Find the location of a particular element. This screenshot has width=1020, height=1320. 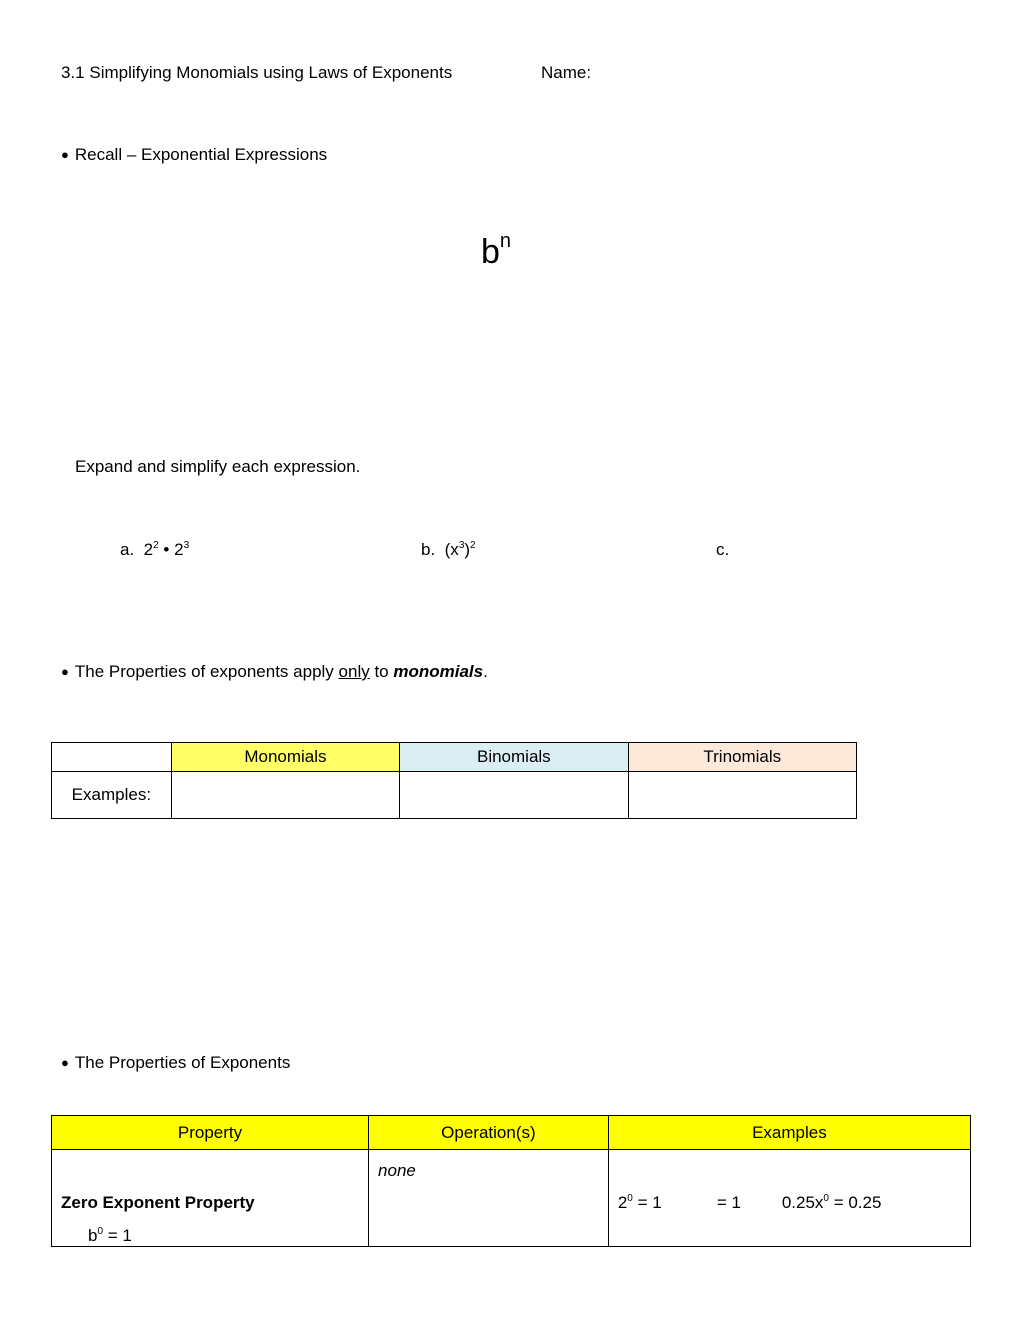

recall-heading-text: Recall – Exponential Expressions is located at coordinates (201, 154).